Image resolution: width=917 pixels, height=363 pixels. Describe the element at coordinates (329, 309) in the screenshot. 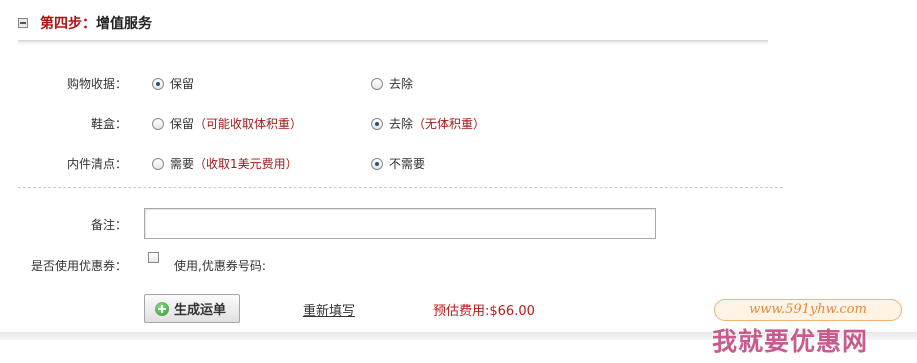

I see `reset-link: 重新填写` at that location.